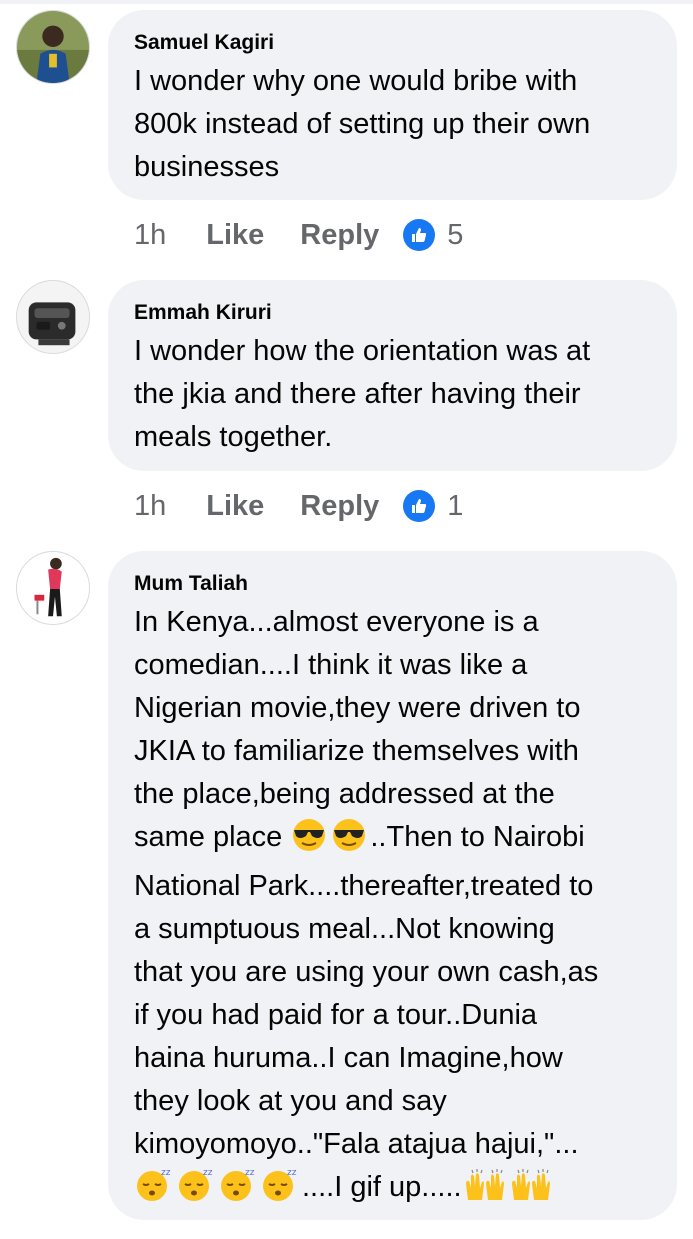 The width and height of the screenshot is (693, 1239). Describe the element at coordinates (392, 584) in the screenshot. I see `comment-author: Mum Taliah` at that location.